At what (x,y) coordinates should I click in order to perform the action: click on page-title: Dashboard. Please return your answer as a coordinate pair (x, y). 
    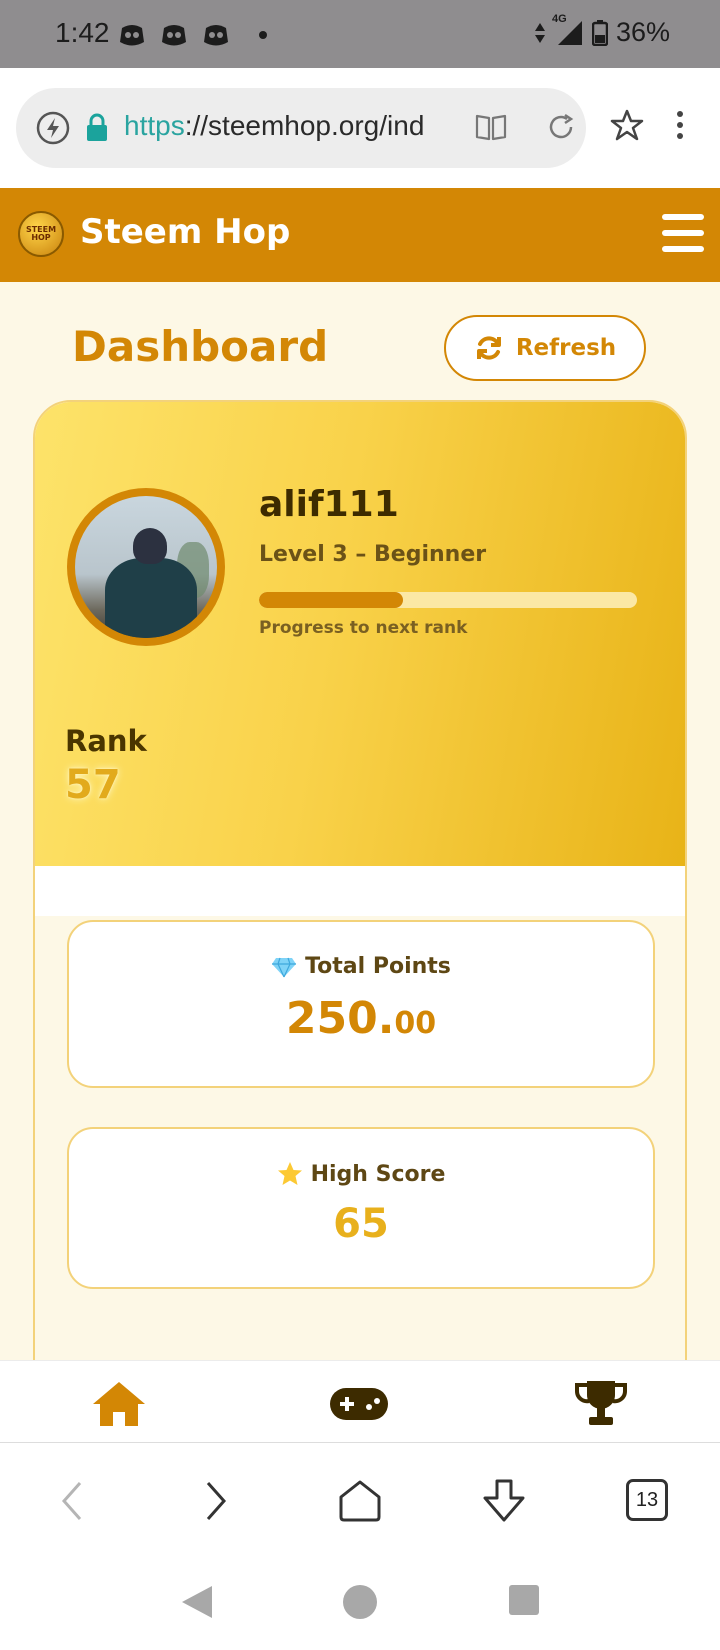
    Looking at the image, I should click on (200, 346).